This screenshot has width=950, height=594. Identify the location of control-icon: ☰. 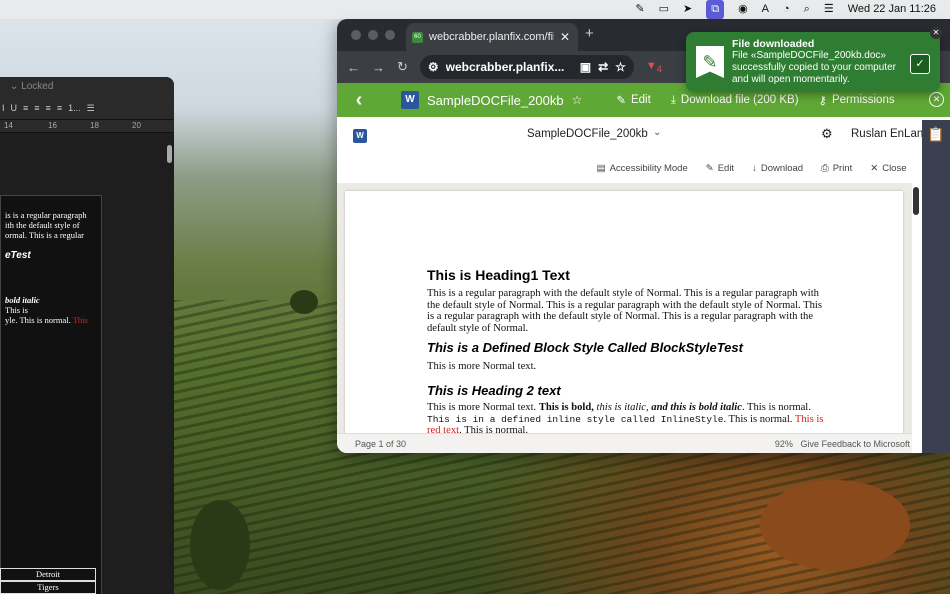
(829, 9).